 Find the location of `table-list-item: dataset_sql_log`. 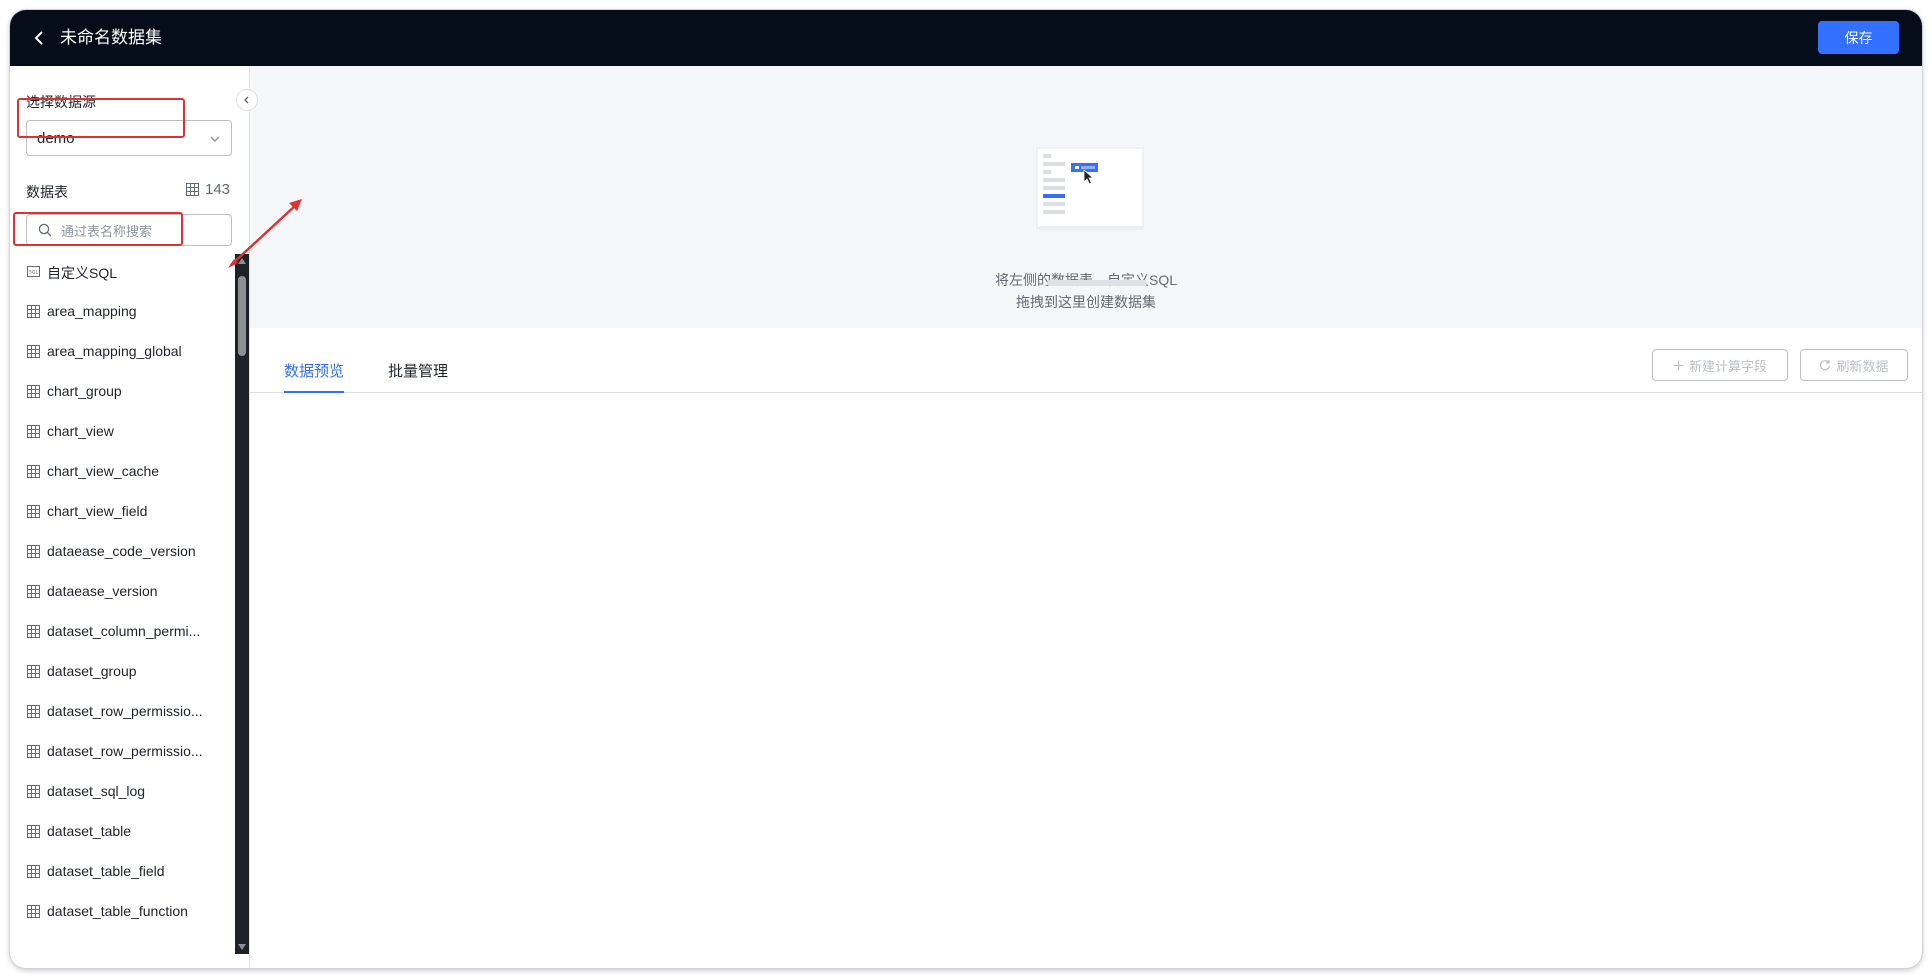

table-list-item: dataset_sql_log is located at coordinates (122, 792).